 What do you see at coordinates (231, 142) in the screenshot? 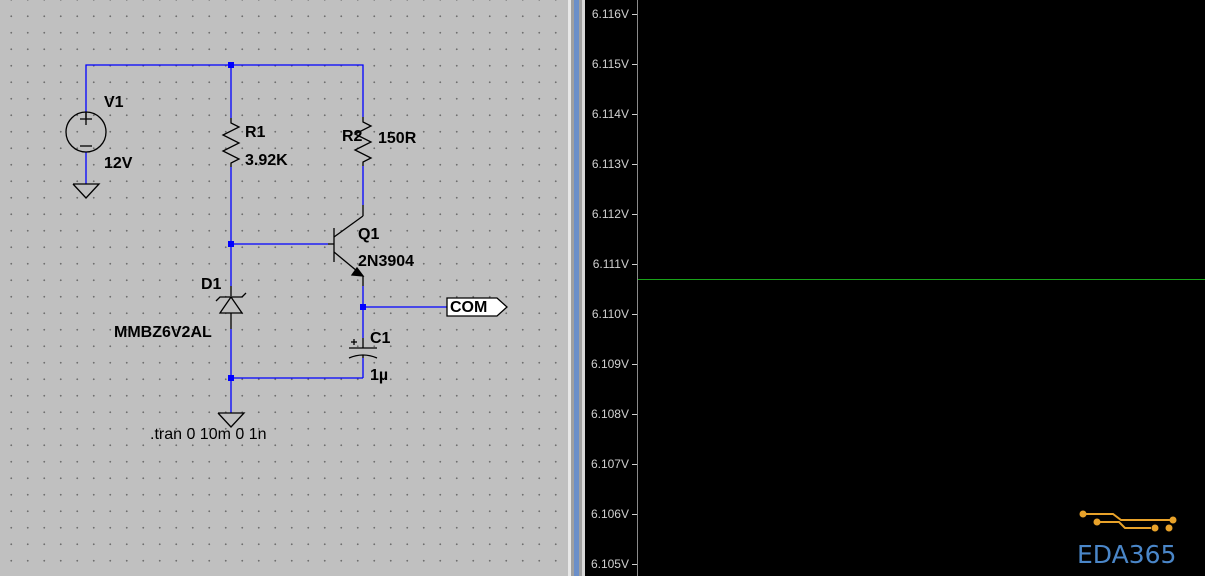
I see `r1-resistor-symbol` at bounding box center [231, 142].